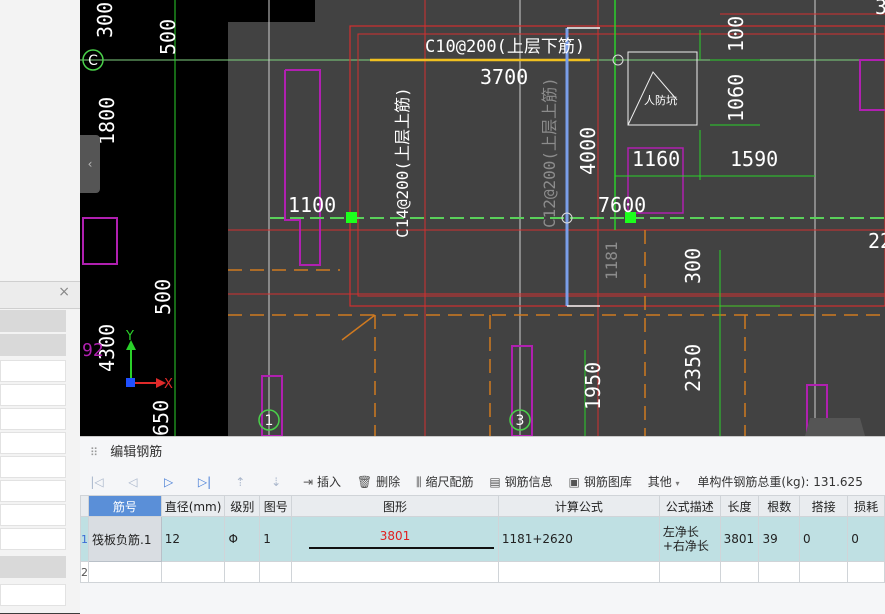 This screenshot has width=885, height=614. What do you see at coordinates (736, 98) in the screenshot?
I see `dim-text: 1060` at bounding box center [736, 98].